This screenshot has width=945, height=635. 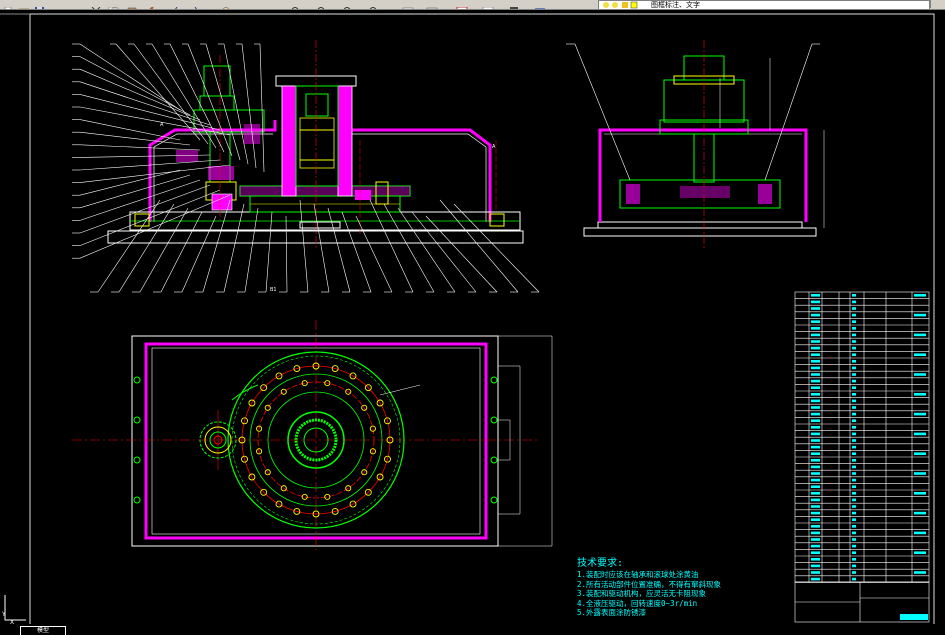 I want to click on markup-icon, so click(x=540, y=4).